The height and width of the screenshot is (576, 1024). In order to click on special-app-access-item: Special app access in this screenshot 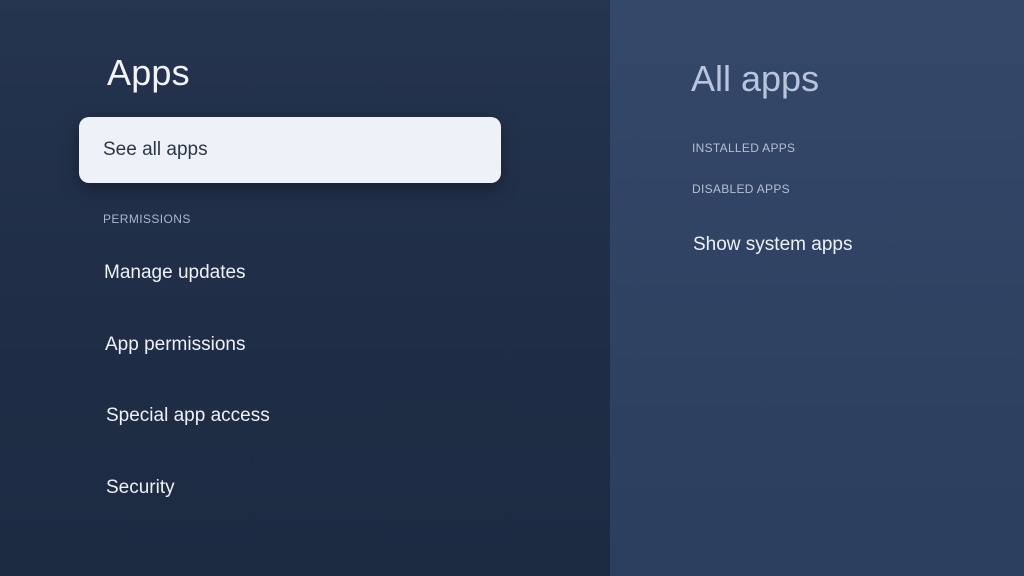, I will do `click(188, 416)`.